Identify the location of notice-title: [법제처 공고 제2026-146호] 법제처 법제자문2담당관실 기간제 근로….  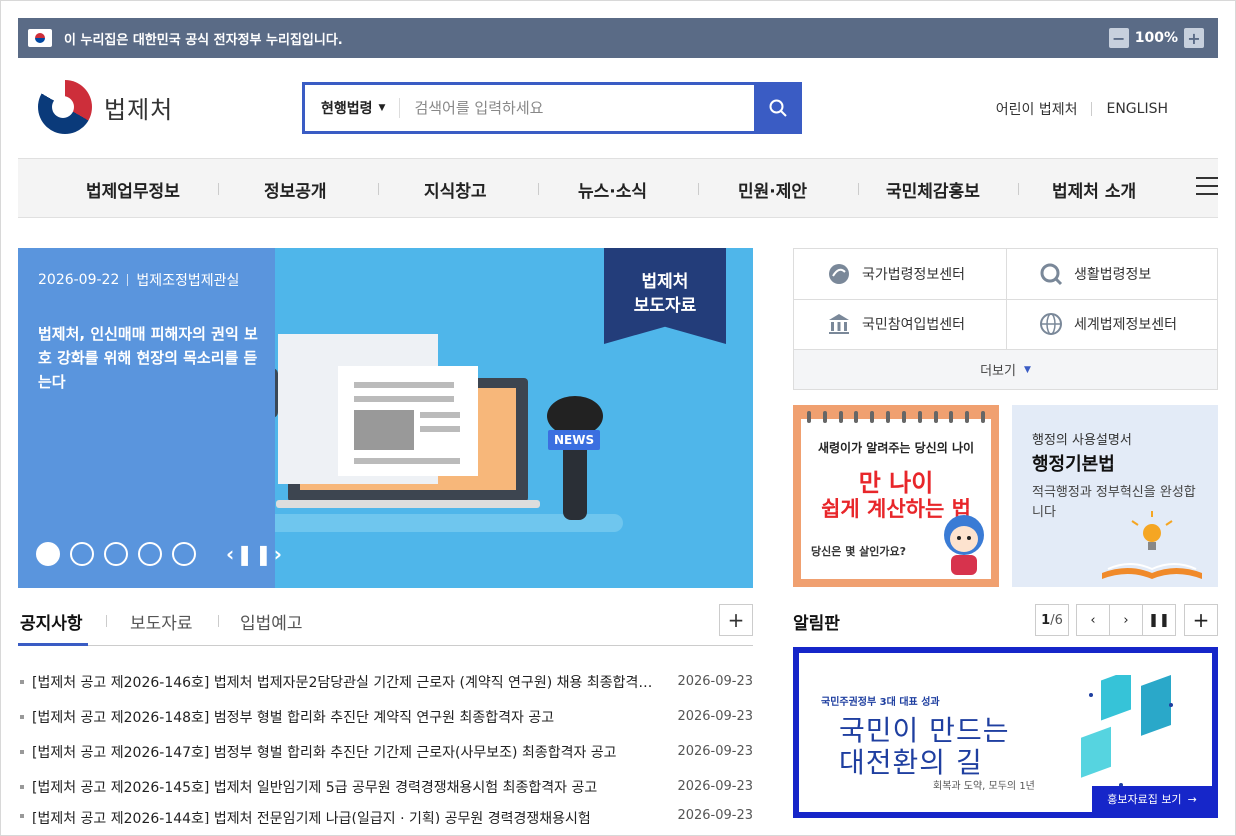
(344, 682).